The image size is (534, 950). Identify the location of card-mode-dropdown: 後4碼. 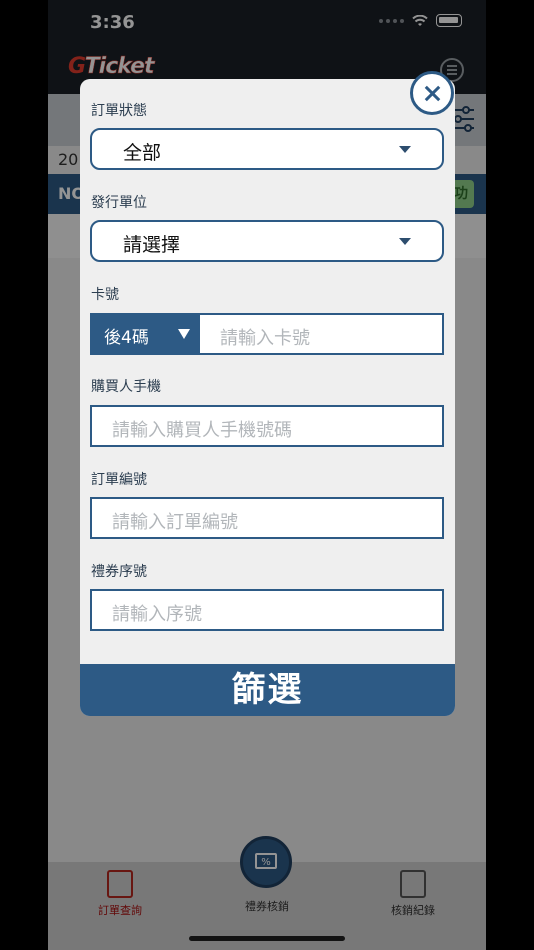
(146, 334).